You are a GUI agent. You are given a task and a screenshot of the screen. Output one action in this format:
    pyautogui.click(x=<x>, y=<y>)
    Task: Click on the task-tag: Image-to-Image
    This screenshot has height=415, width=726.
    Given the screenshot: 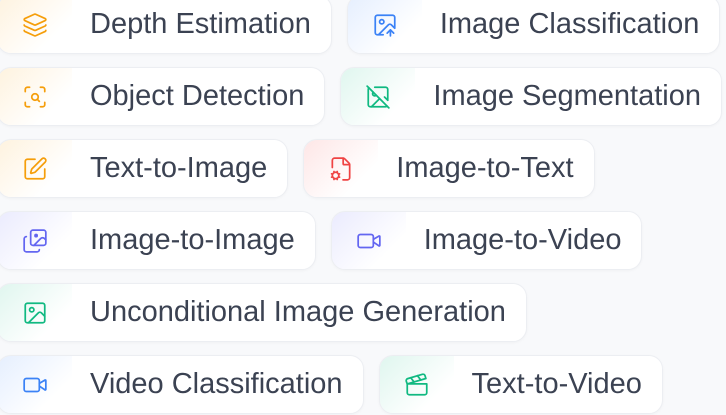 What is the action you would take?
    pyautogui.click(x=158, y=240)
    